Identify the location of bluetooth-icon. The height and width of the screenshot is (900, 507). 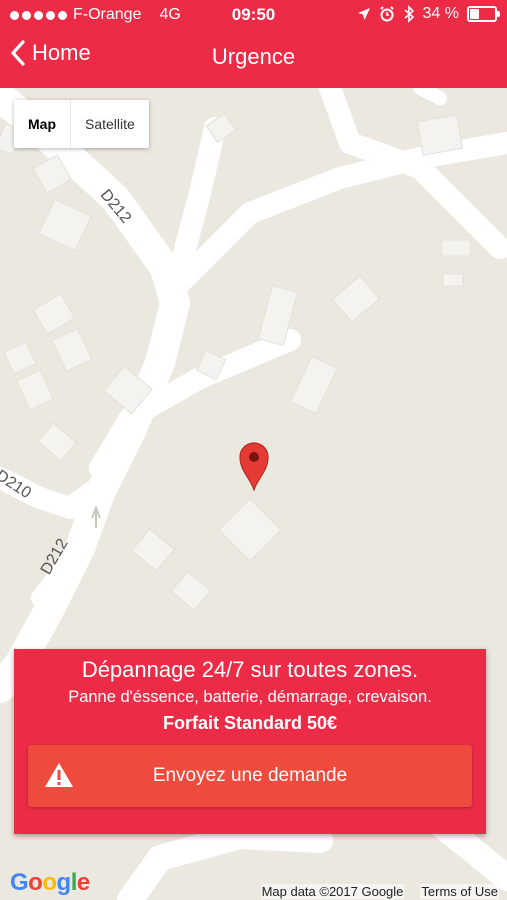
(409, 14).